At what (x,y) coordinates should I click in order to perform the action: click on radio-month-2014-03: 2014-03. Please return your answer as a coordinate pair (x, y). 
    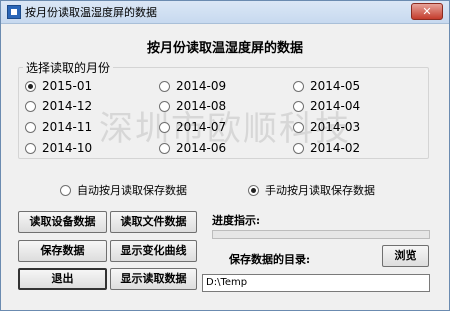
    Looking at the image, I should click on (326, 127).